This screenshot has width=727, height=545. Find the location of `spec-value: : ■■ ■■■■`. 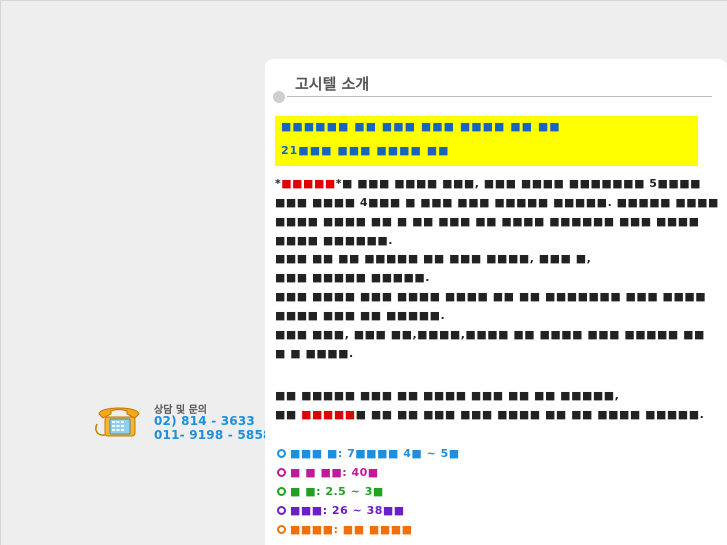

spec-value: : ■■ ■■■■ is located at coordinates (373, 529).